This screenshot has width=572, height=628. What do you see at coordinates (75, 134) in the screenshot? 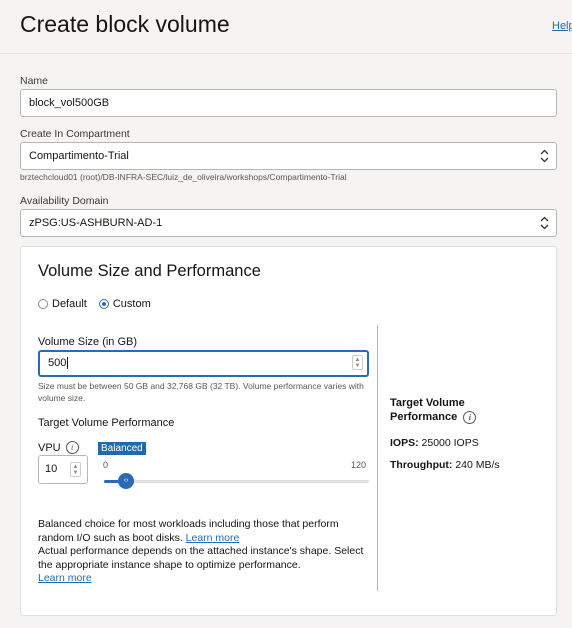
I see `compartment-label: Create In Compartment` at bounding box center [75, 134].